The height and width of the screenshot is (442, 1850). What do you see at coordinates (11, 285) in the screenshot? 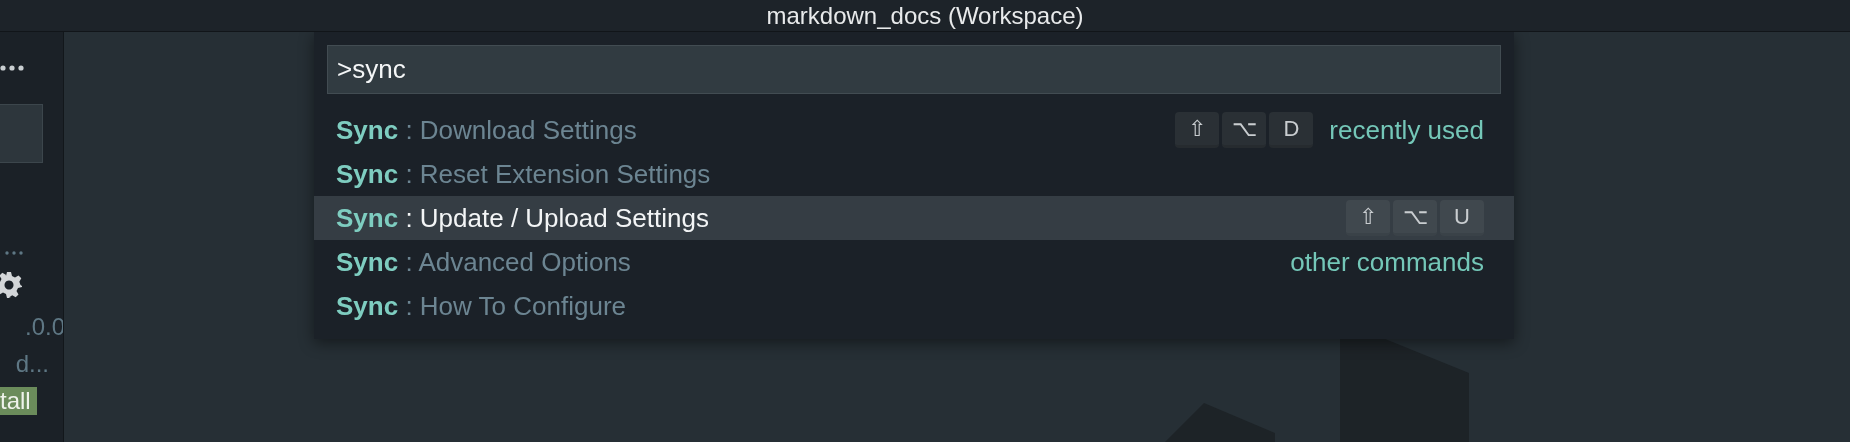
I see `settings-icon` at bounding box center [11, 285].